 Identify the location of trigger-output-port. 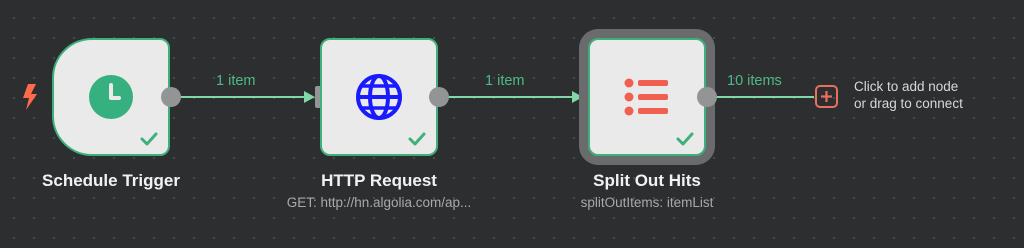
(171, 97).